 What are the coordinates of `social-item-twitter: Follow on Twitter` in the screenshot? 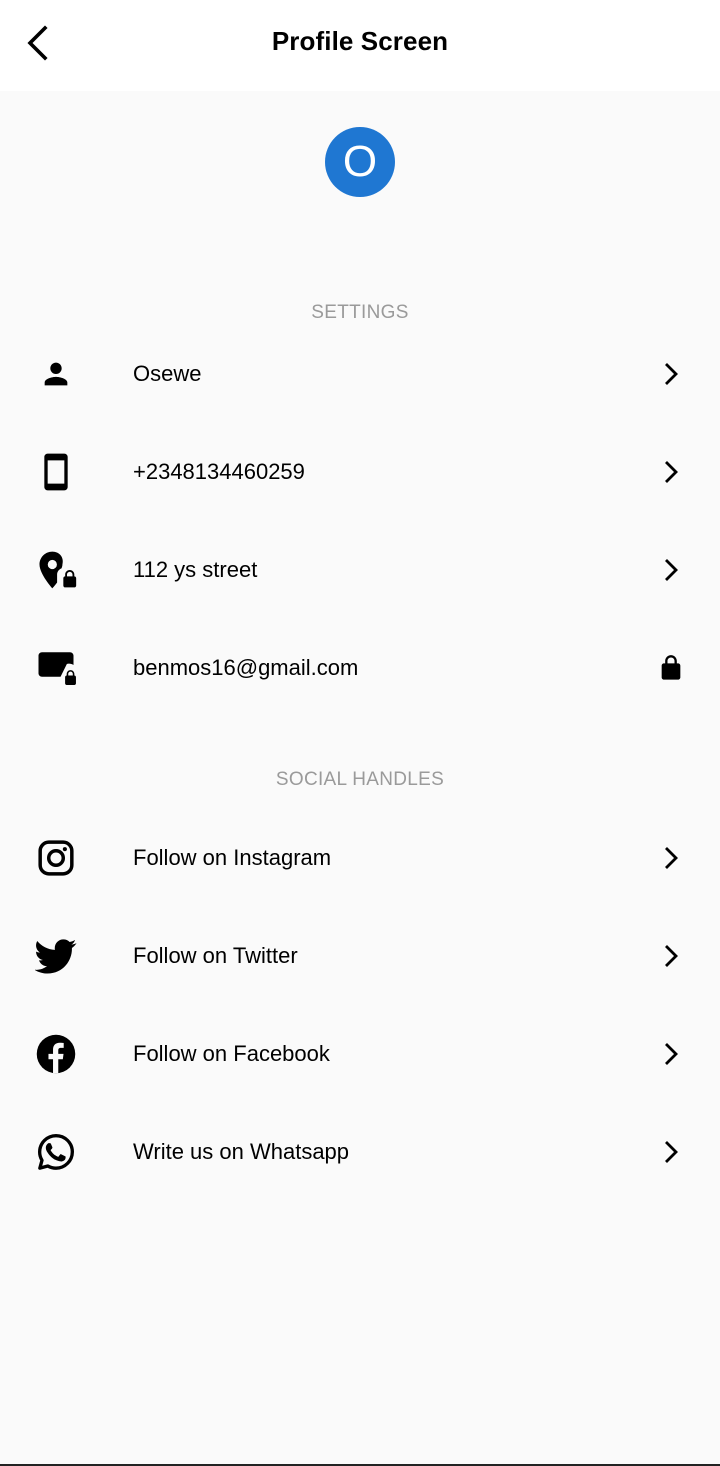 It's located at (360, 956).